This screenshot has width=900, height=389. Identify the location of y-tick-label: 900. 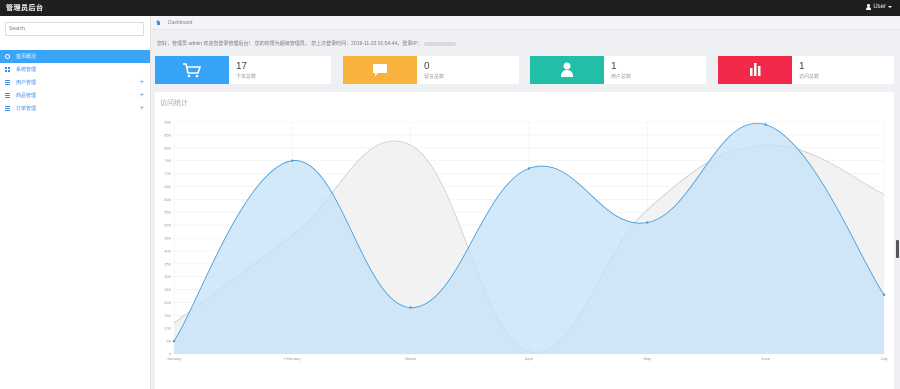
(167, 122).